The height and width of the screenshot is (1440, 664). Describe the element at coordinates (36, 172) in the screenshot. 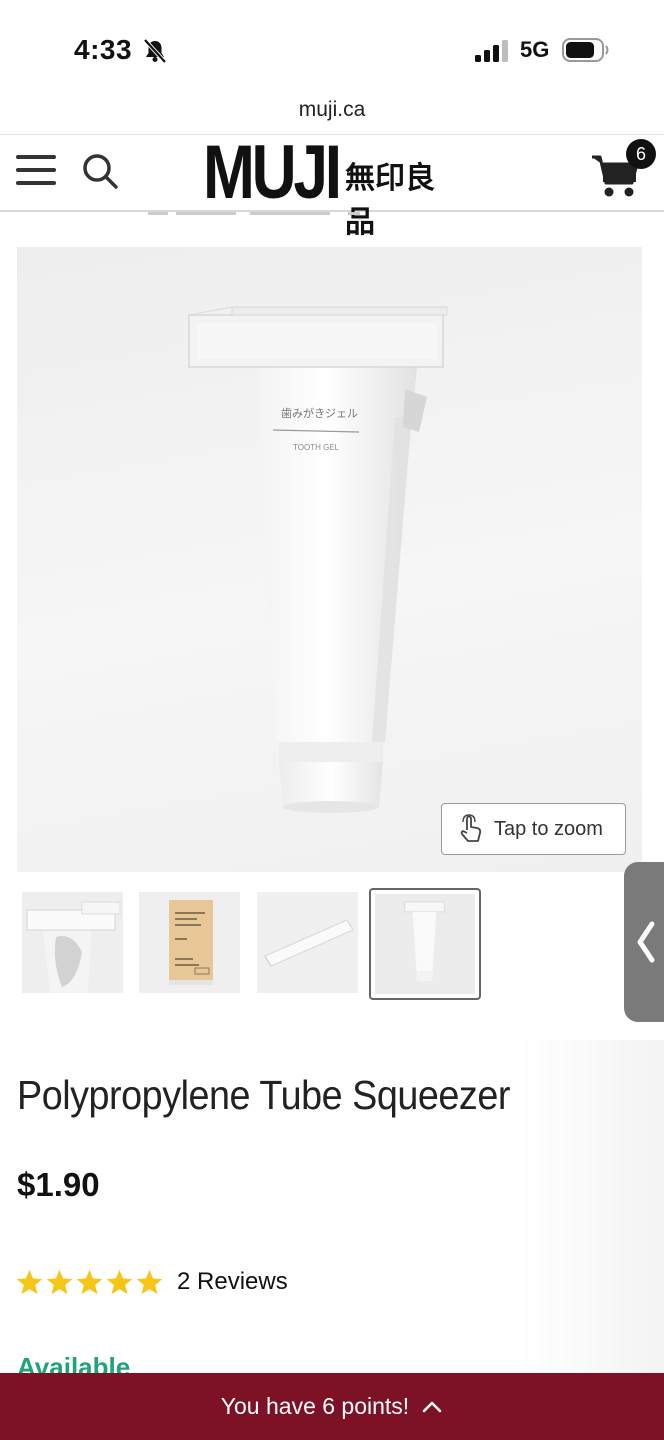

I see `menu-icon` at that location.